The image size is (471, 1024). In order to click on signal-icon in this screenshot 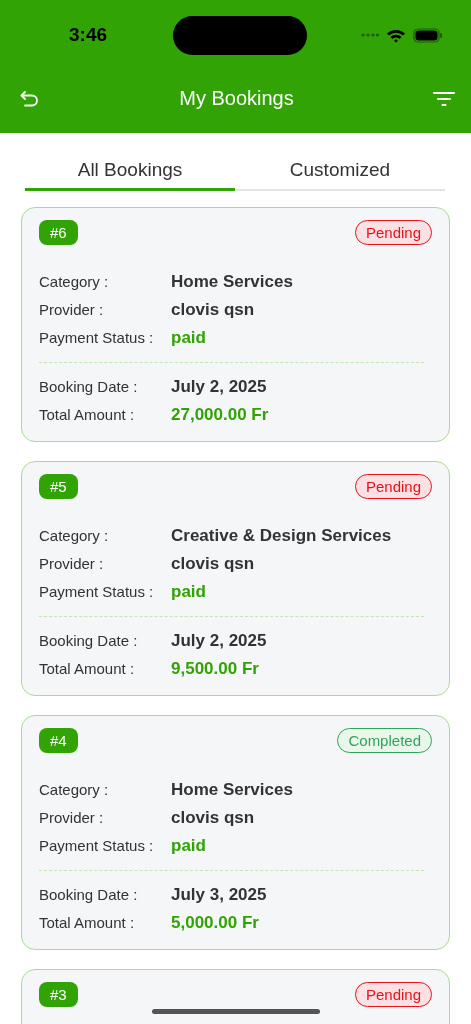, I will do `click(370, 35)`.